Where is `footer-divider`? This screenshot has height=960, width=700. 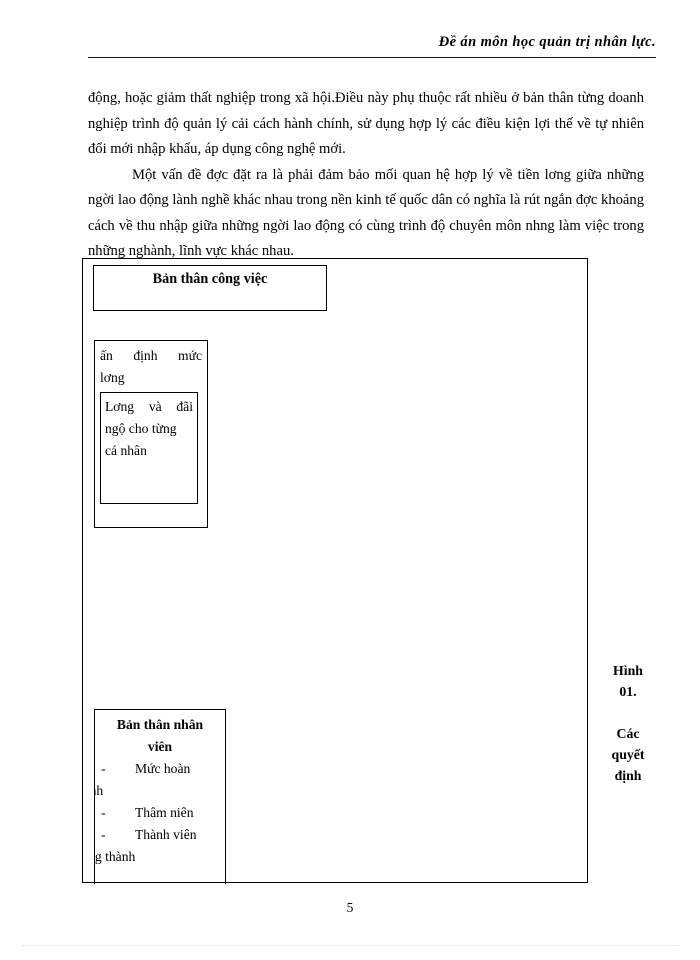 footer-divider is located at coordinates (350, 945).